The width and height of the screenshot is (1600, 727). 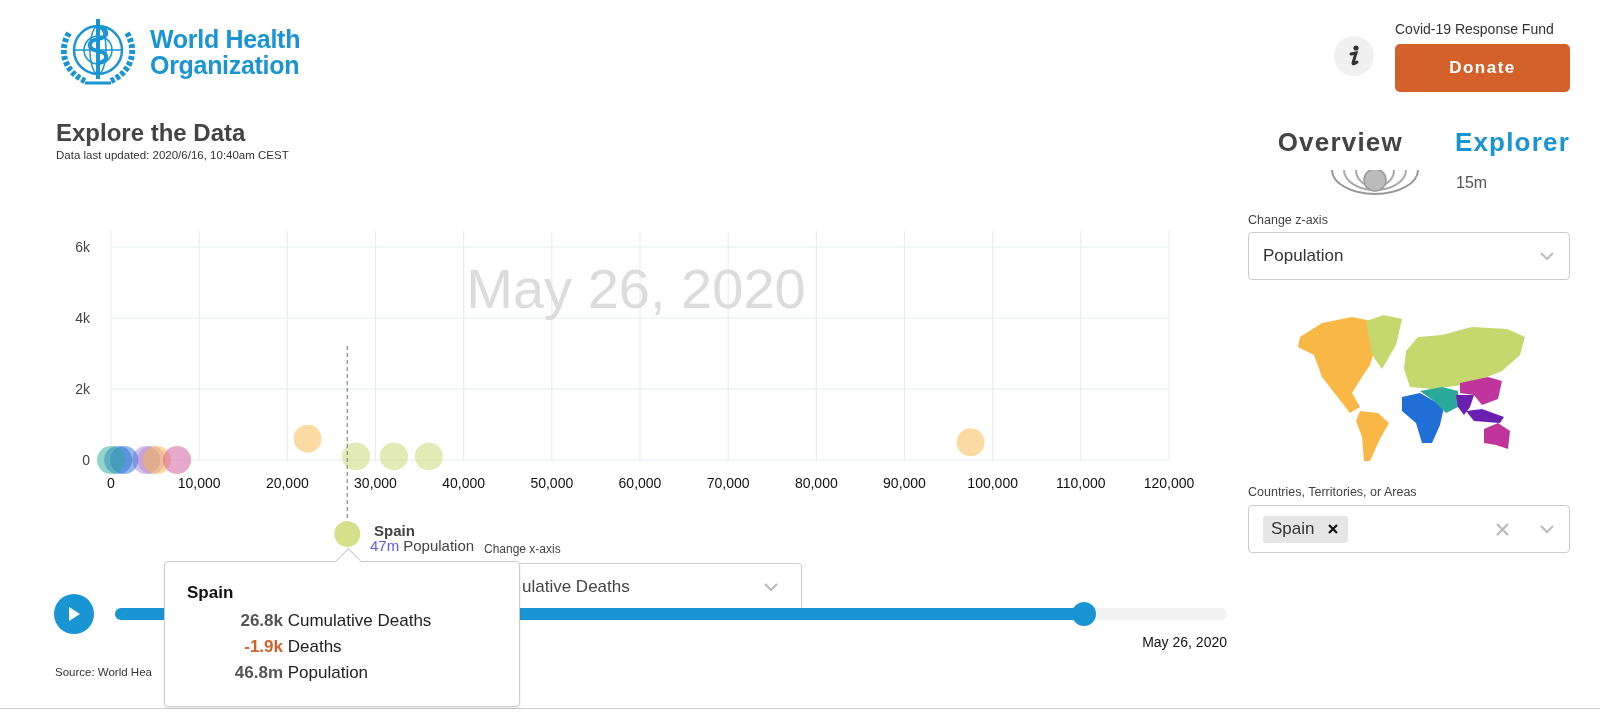 What do you see at coordinates (992, 483) in the screenshot?
I see `axis-tick-label: 100,000` at bounding box center [992, 483].